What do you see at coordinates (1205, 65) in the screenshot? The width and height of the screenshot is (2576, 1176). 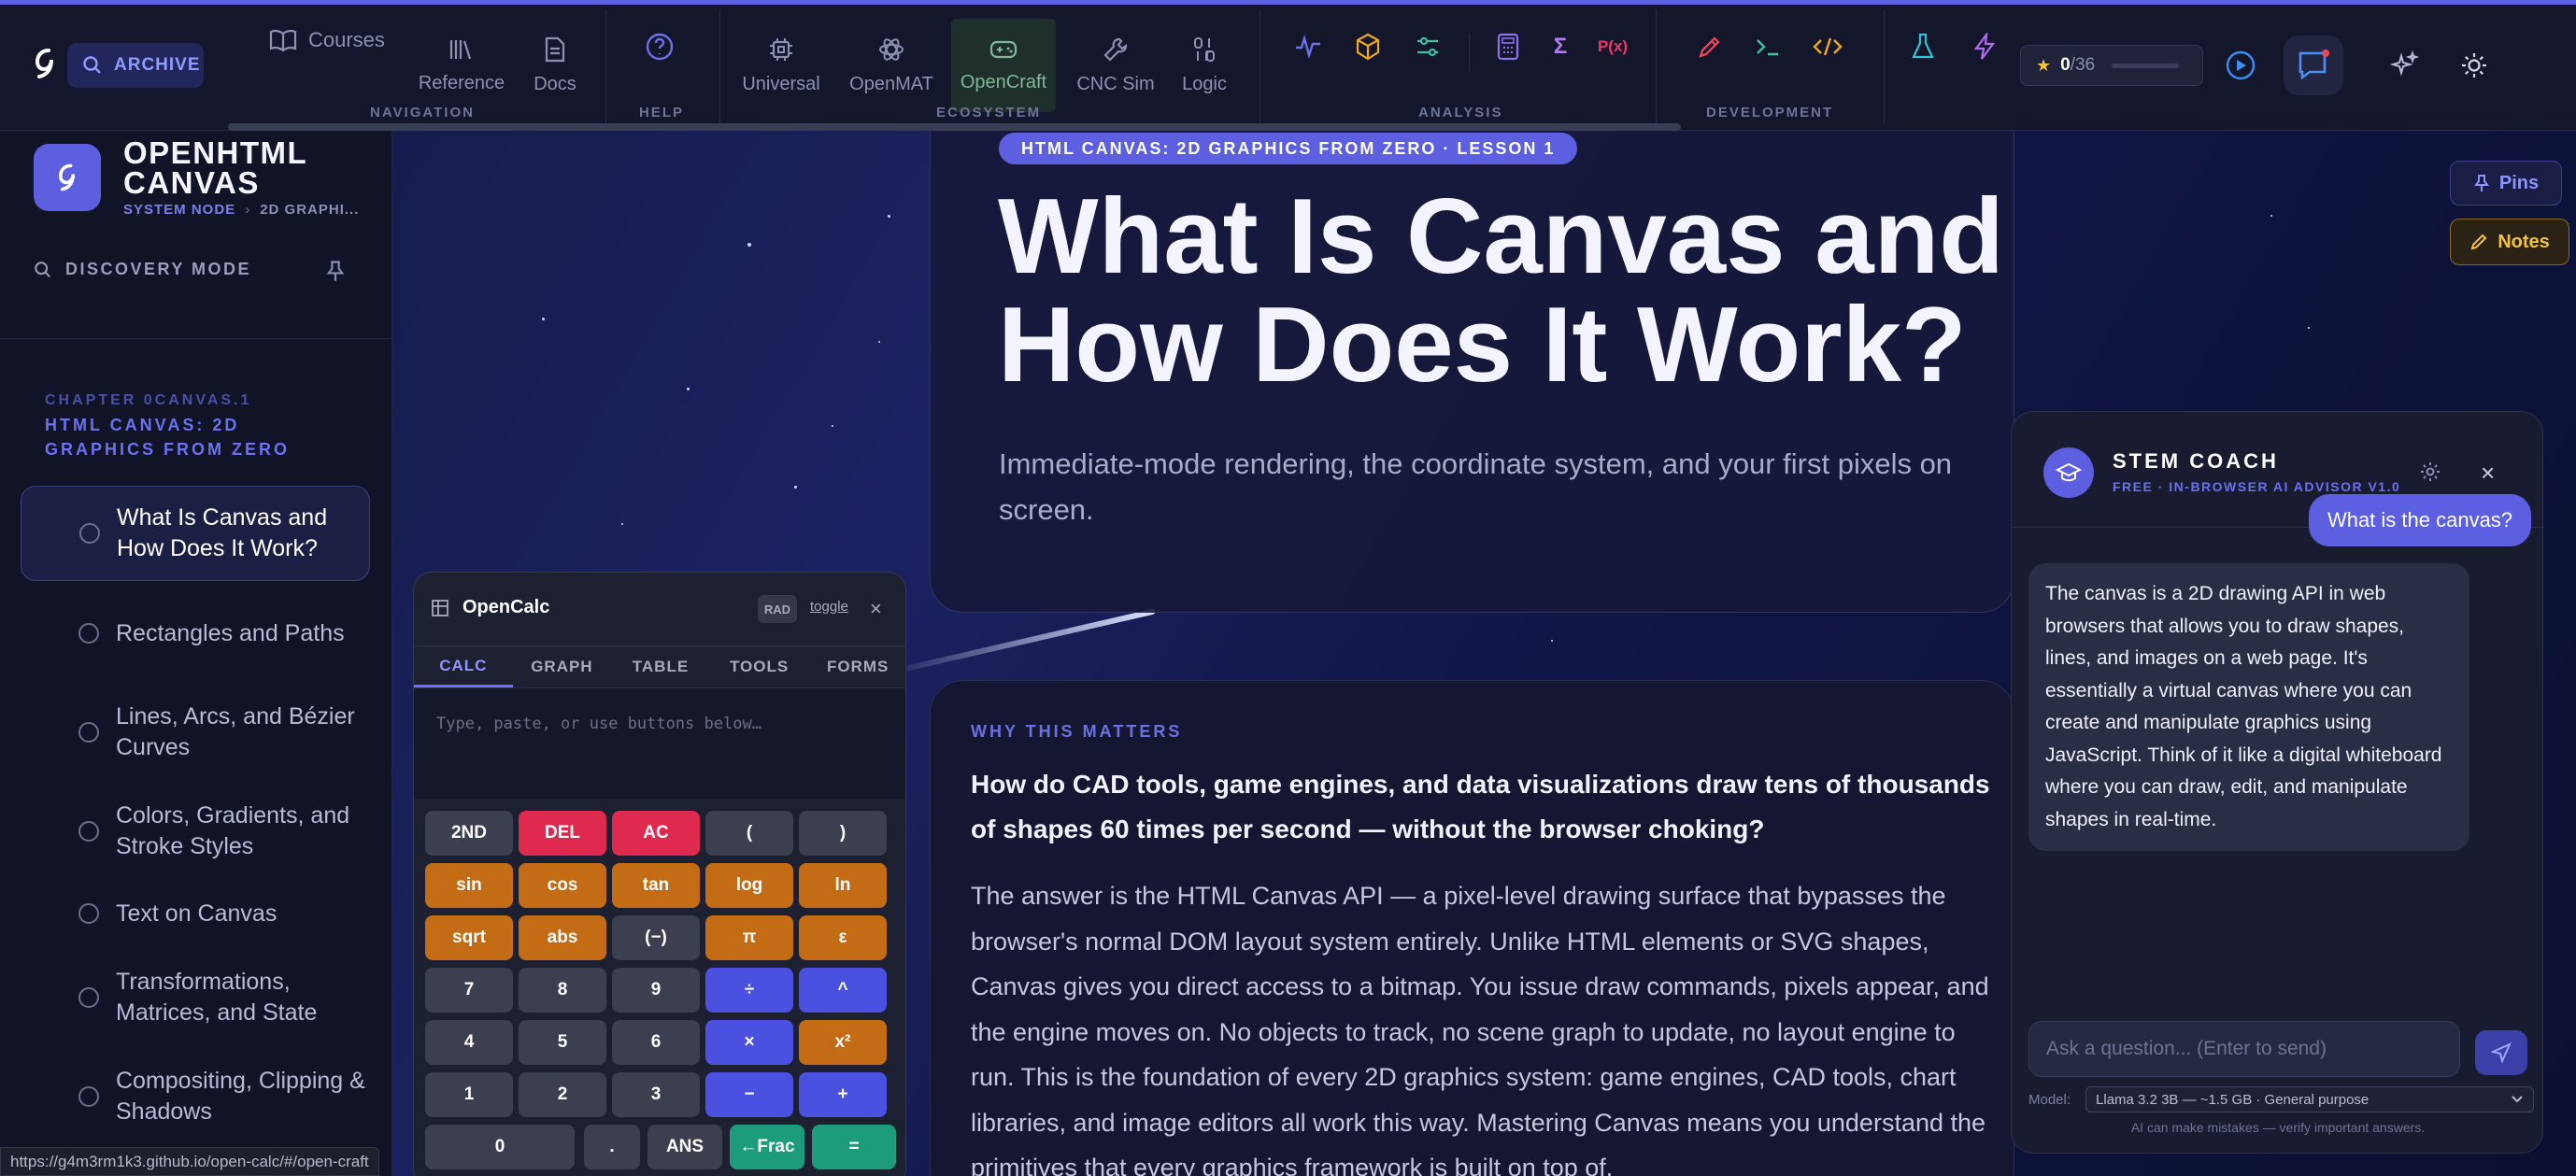 I see `nav-logic: Logic` at bounding box center [1205, 65].